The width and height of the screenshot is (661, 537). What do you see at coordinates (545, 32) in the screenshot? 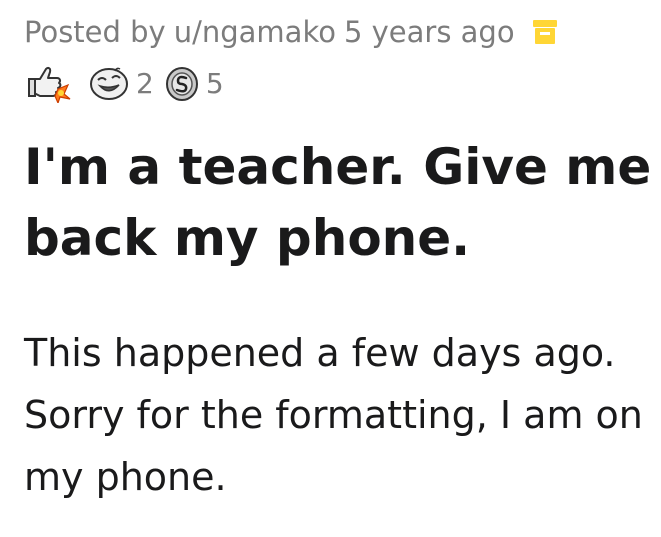
I see `archive-box-icon` at bounding box center [545, 32].